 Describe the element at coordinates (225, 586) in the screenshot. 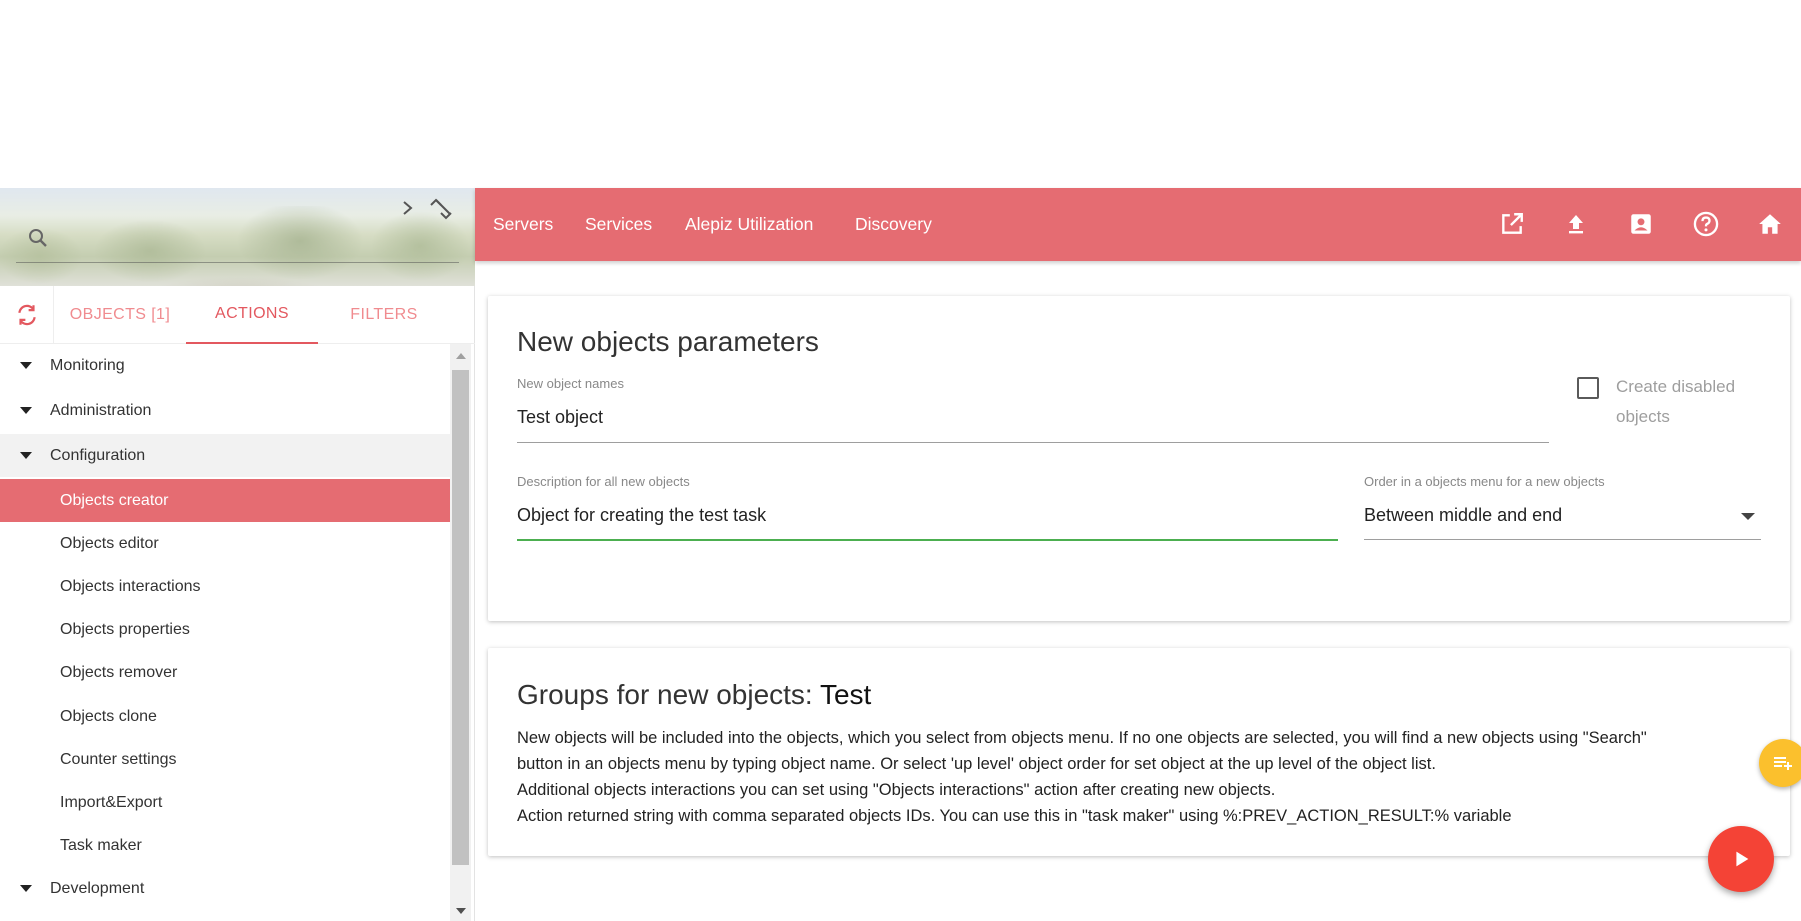

I see `tree-item-objects-interactions: Objects interactions` at that location.